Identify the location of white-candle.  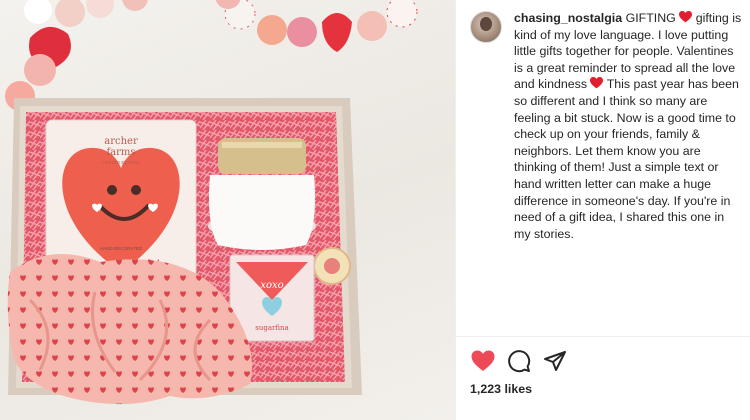
(262, 194).